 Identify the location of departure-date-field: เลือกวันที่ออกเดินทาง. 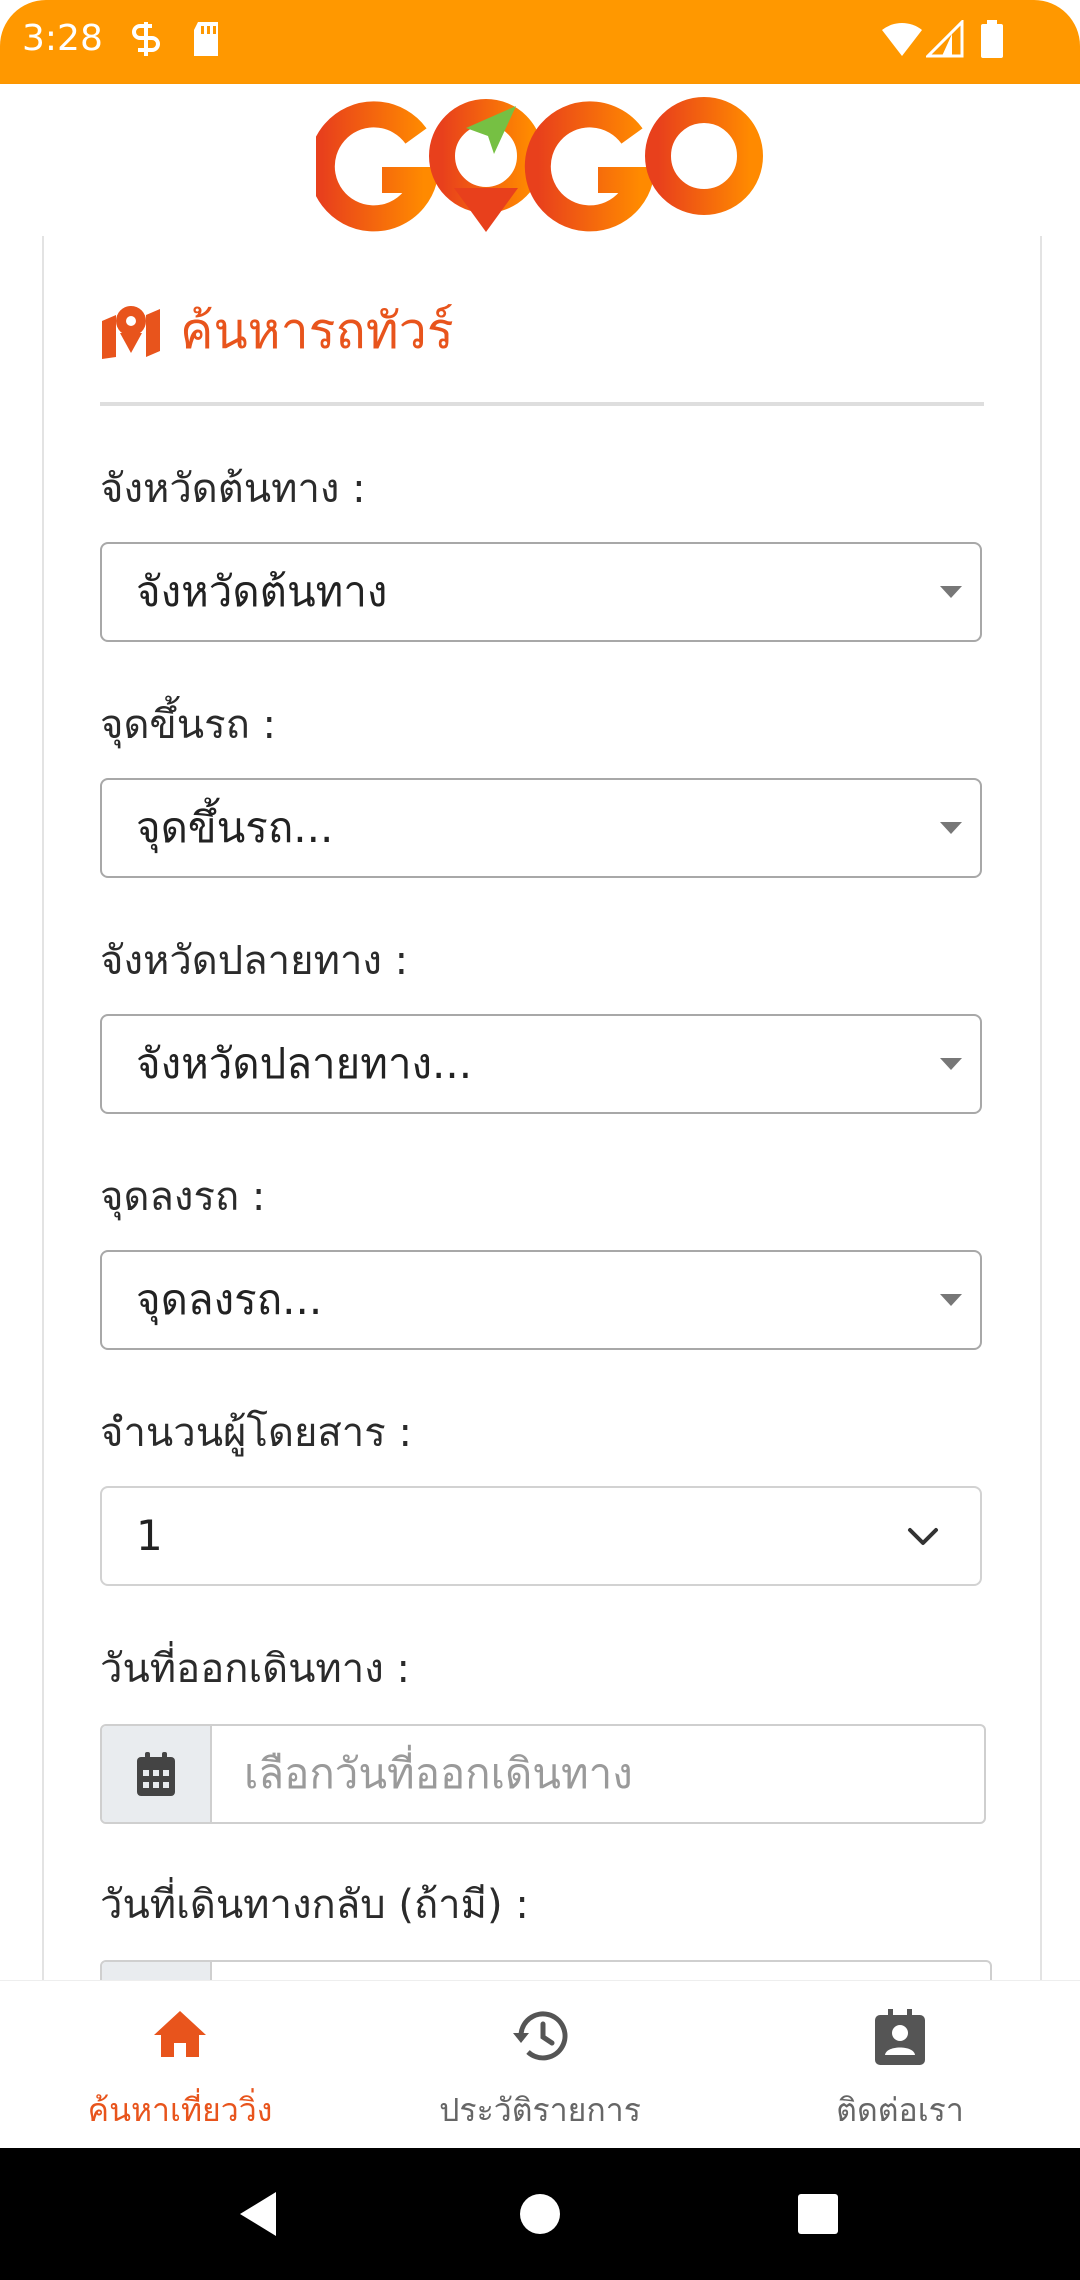
(543, 1774).